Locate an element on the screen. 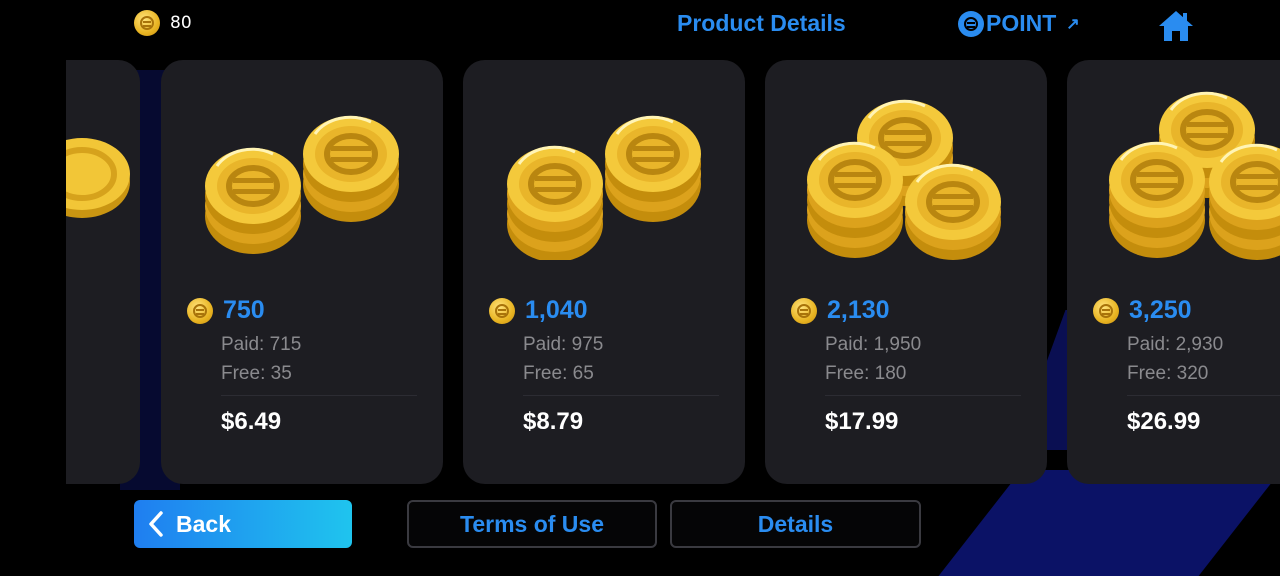 The height and width of the screenshot is (576, 1280). paid-amount: Paid: 2,930 is located at coordinates (1175, 344).